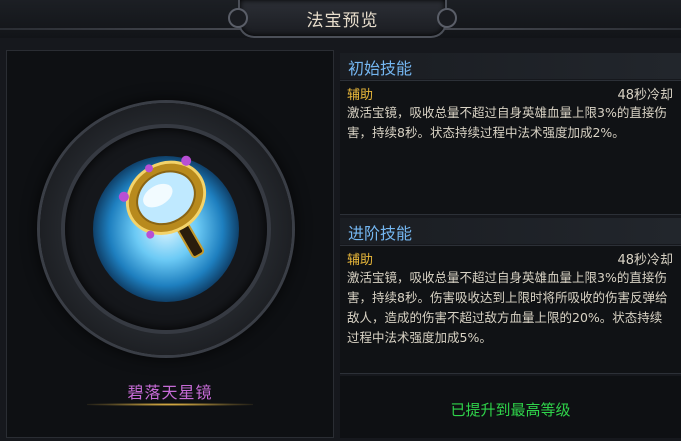 This screenshot has width=681, height=441. I want to click on window-title: 法宝预览, so click(342, 21).